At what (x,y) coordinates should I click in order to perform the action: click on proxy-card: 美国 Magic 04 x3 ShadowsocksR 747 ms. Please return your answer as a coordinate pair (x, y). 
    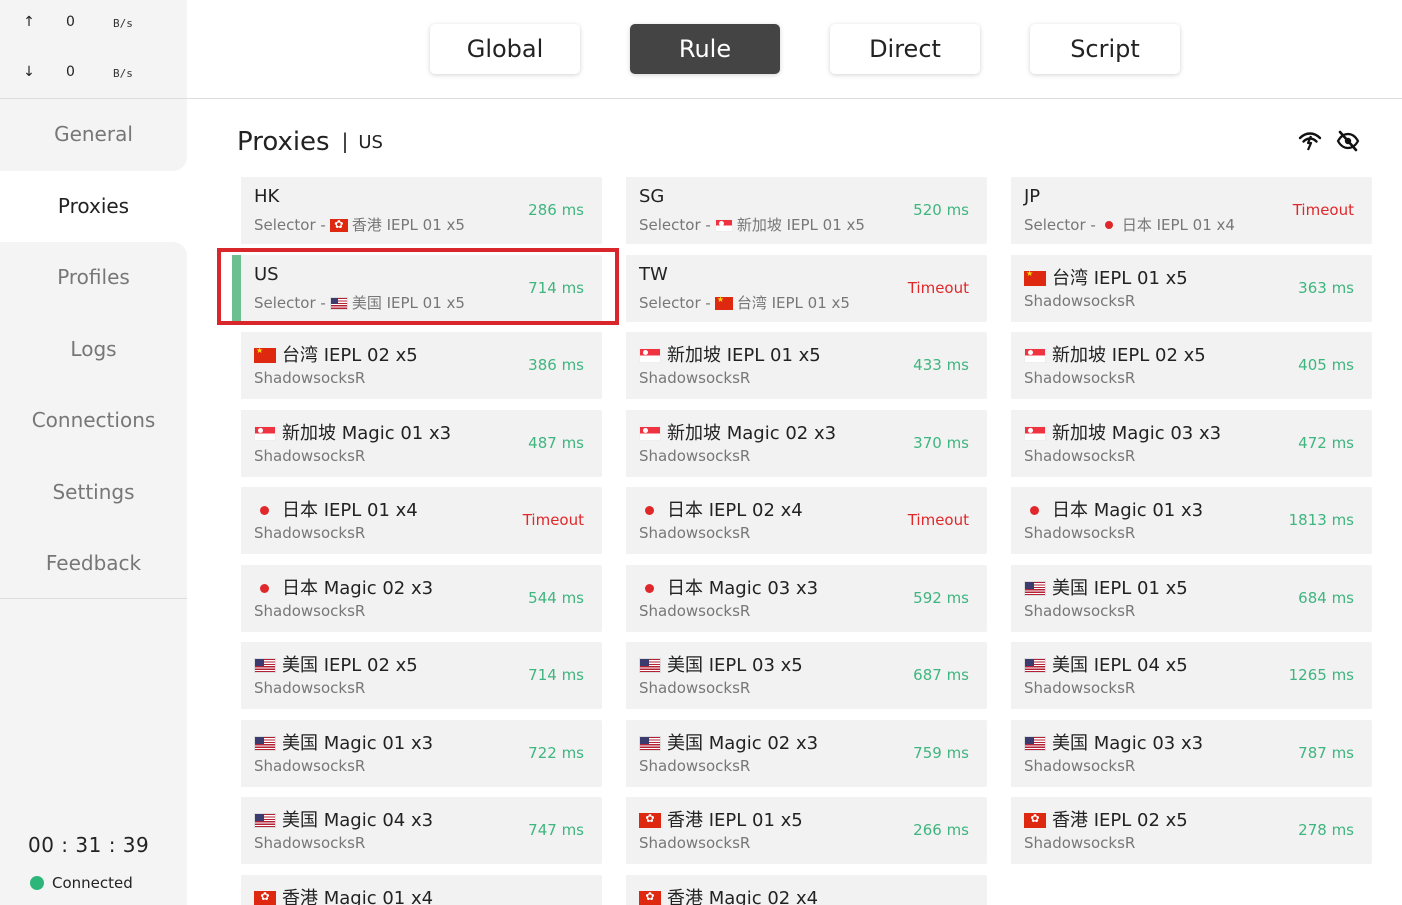
    Looking at the image, I should click on (417, 830).